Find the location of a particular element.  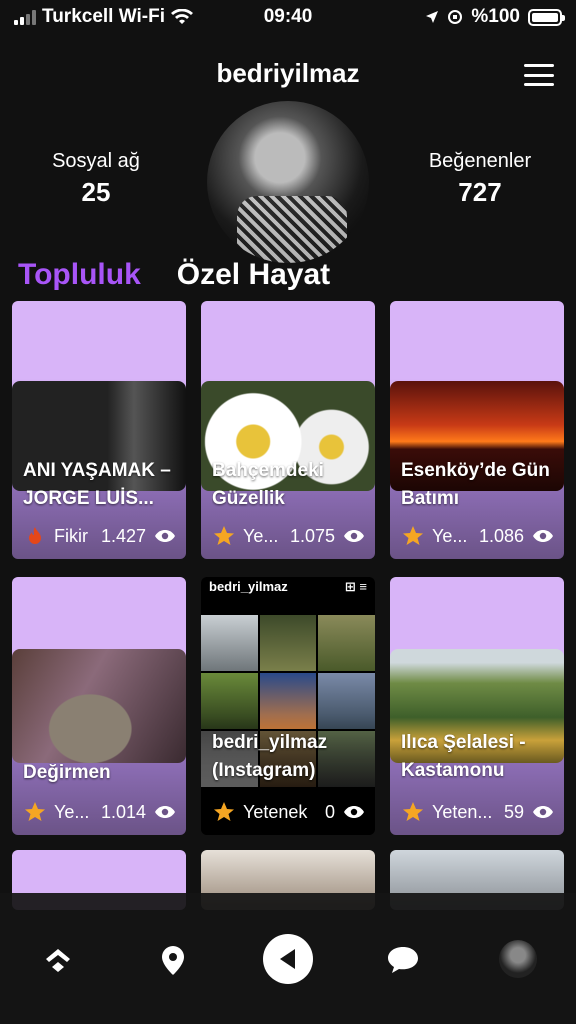

likers-label: Beğenenler is located at coordinates (480, 161).